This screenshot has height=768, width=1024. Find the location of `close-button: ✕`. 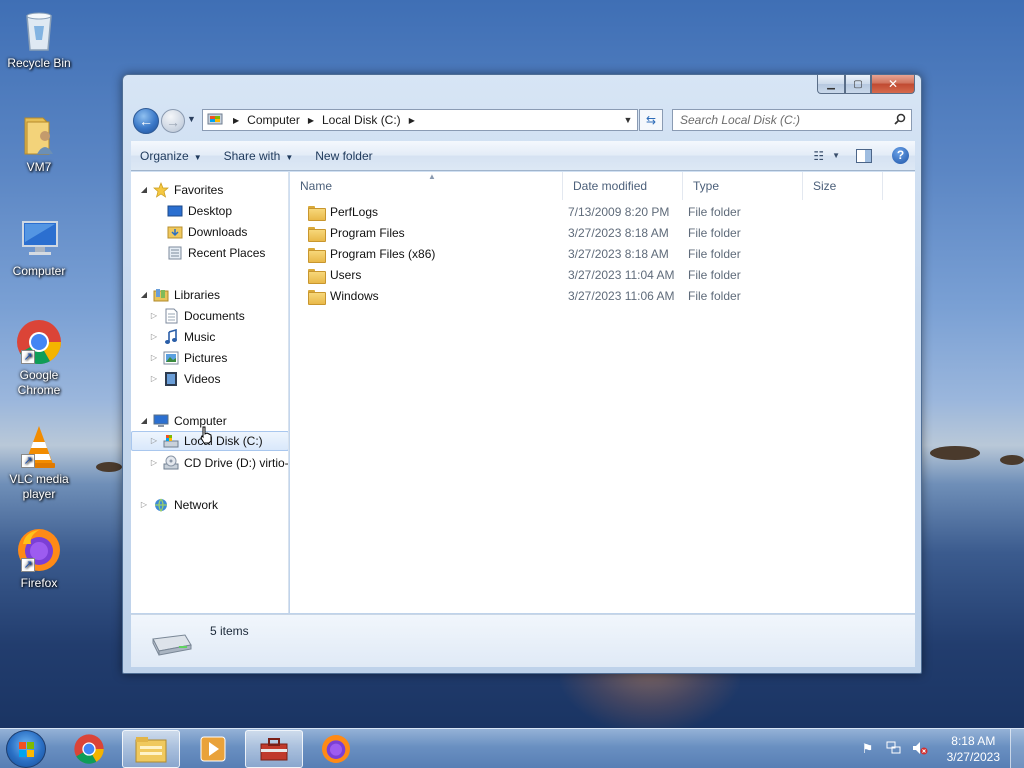

close-button: ✕ is located at coordinates (893, 84).